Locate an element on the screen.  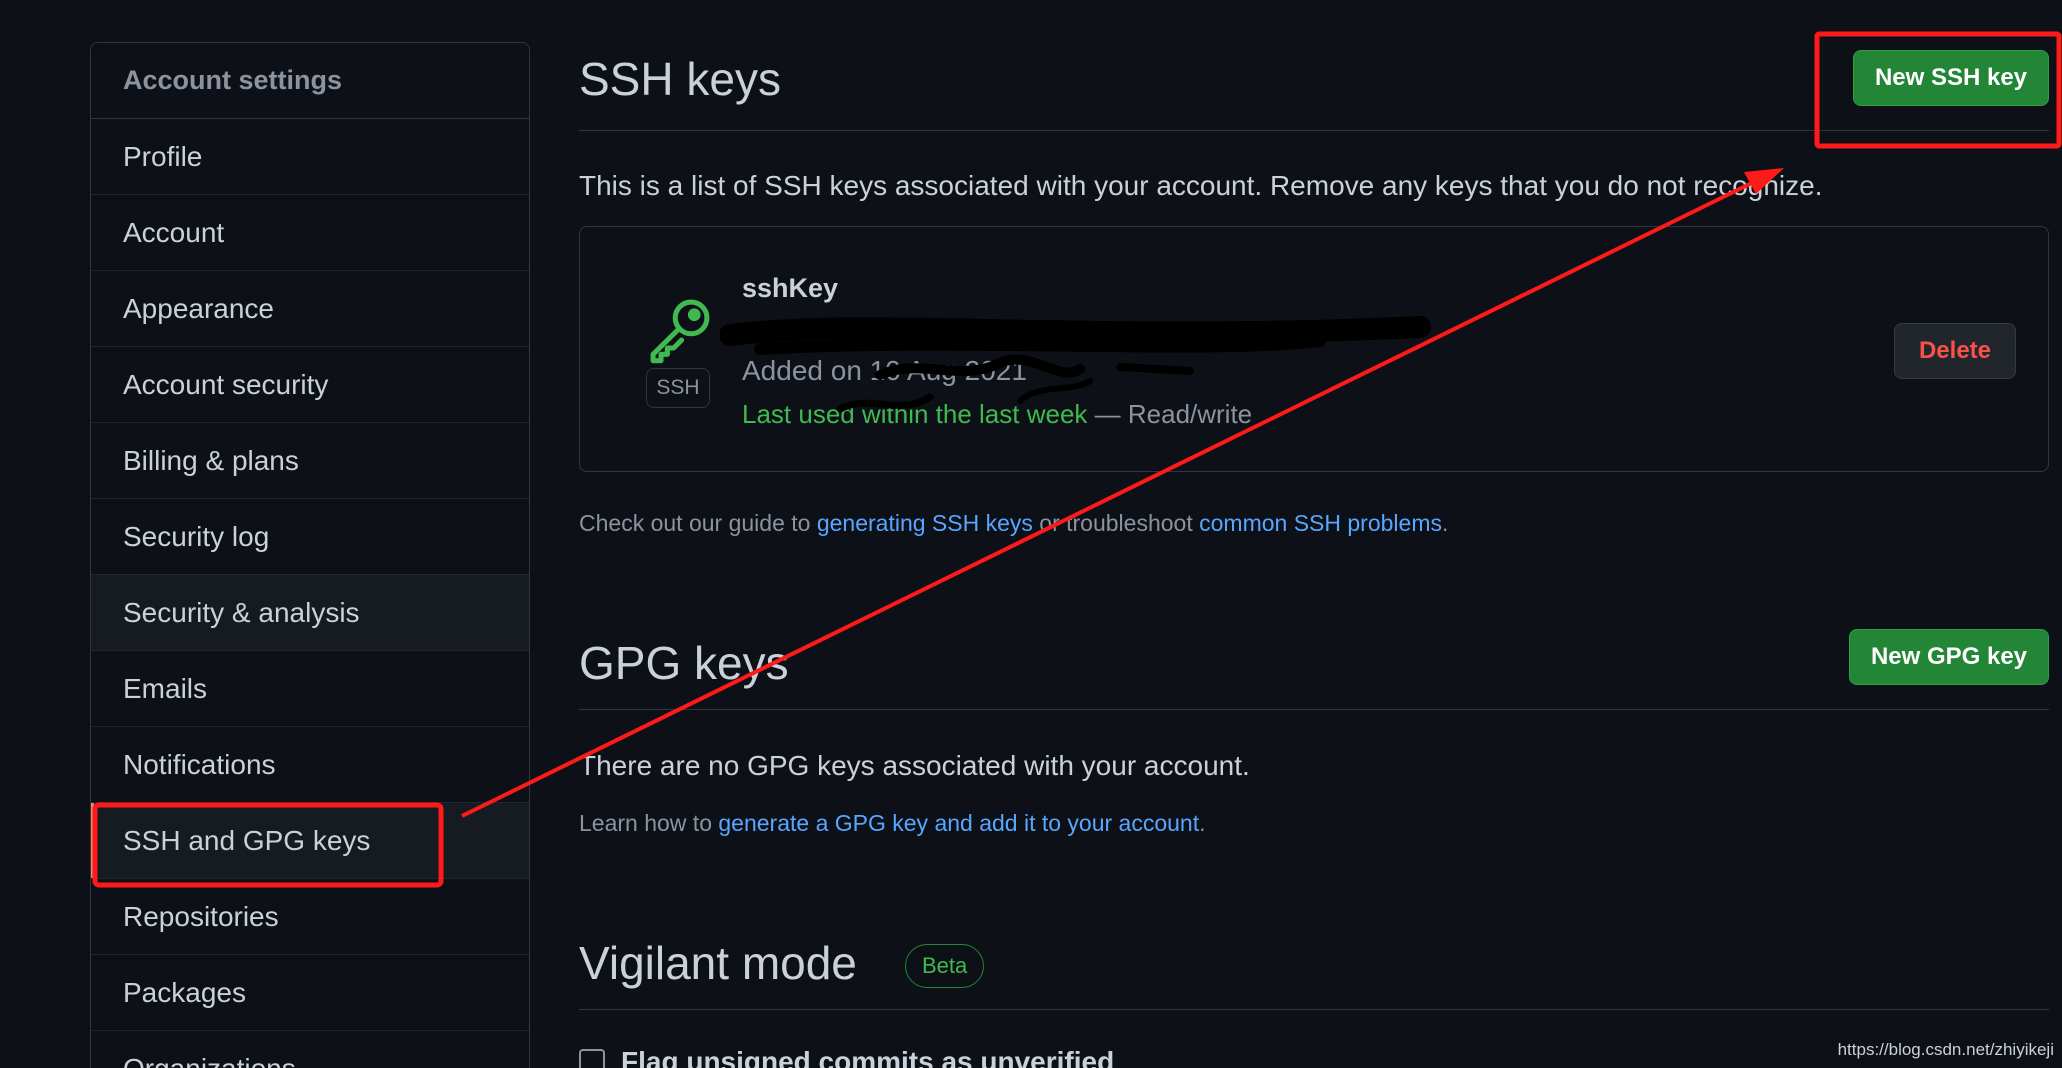
gpg-keys-header: GPG keys New GPG key is located at coordinates (1314, 665).